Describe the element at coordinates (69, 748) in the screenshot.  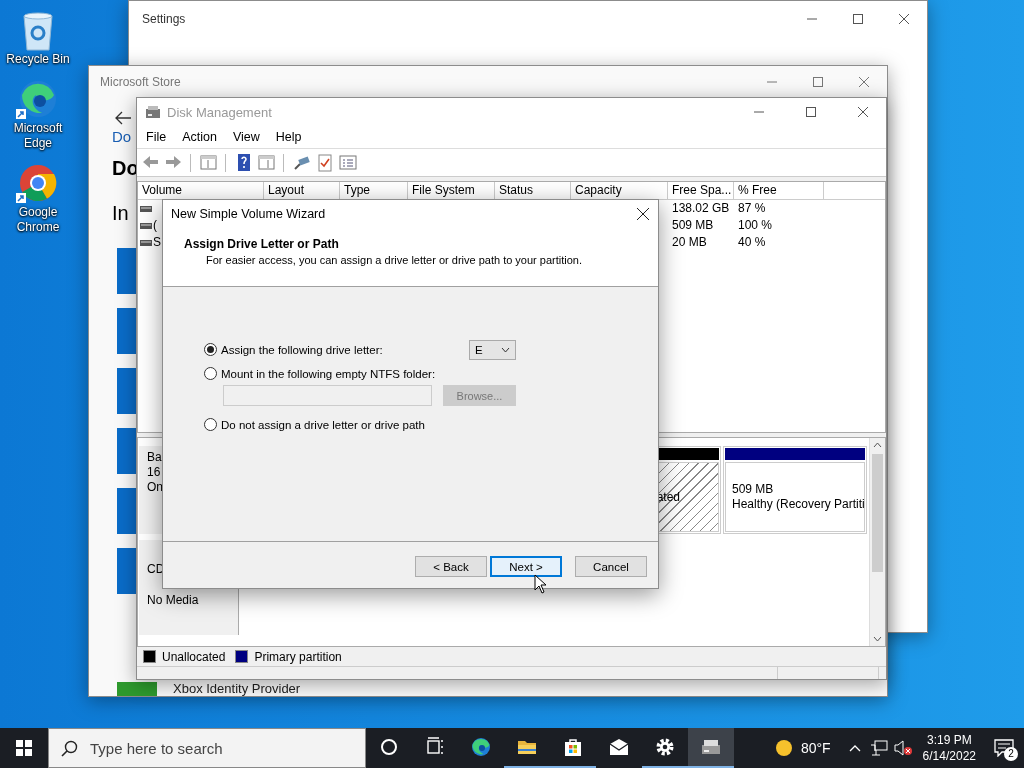
I see `search-icon` at that location.